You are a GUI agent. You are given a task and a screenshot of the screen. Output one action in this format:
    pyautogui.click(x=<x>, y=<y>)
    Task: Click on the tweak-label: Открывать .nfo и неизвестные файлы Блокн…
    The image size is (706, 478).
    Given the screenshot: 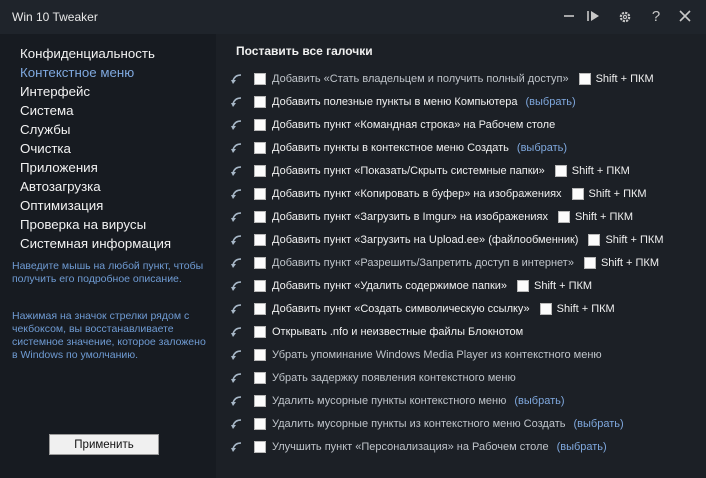 What is the action you would take?
    pyautogui.click(x=398, y=332)
    